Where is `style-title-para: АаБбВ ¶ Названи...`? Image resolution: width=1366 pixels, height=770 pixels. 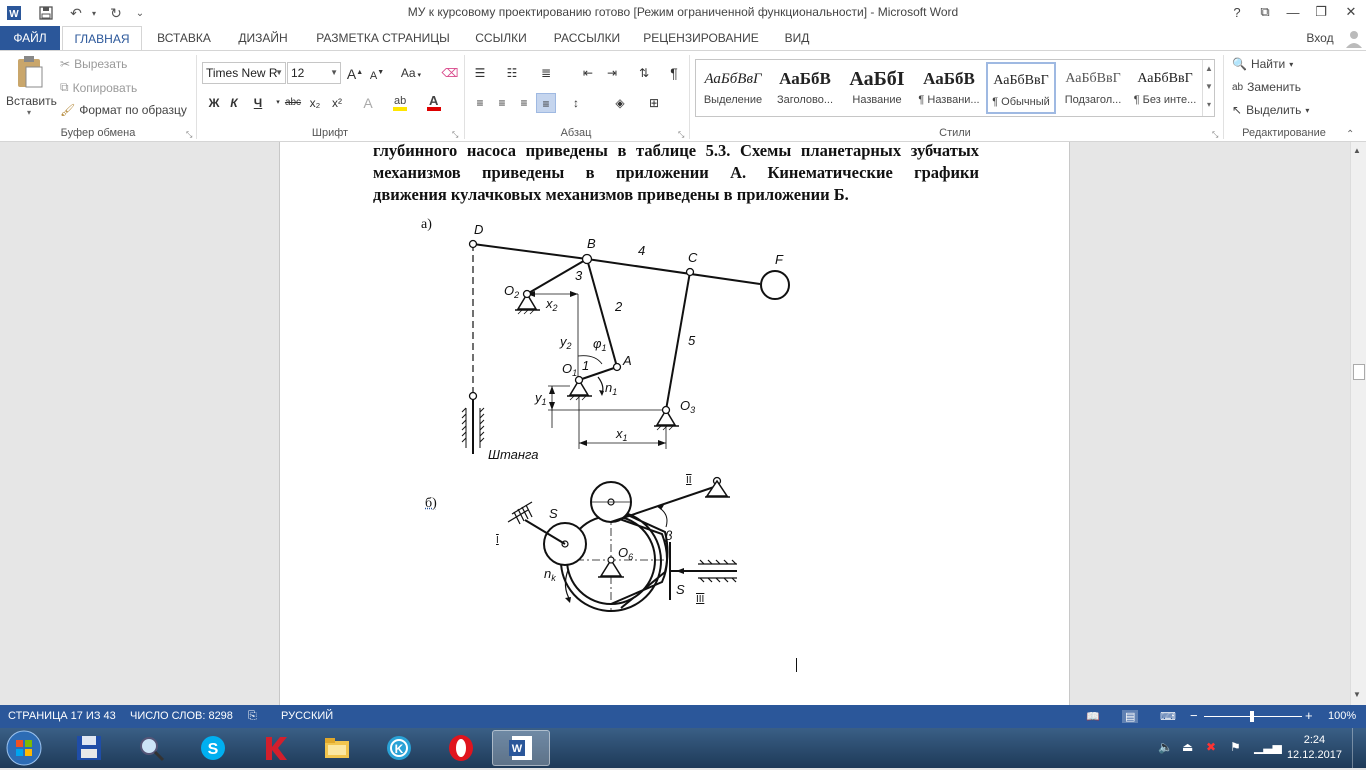 style-title-para: АаБбВ ¶ Названи... is located at coordinates (949, 88).